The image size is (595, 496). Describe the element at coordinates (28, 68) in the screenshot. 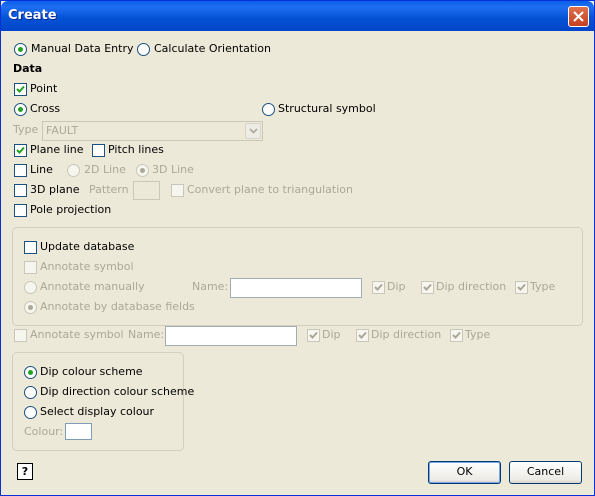

I see `data-heading: Data` at that location.